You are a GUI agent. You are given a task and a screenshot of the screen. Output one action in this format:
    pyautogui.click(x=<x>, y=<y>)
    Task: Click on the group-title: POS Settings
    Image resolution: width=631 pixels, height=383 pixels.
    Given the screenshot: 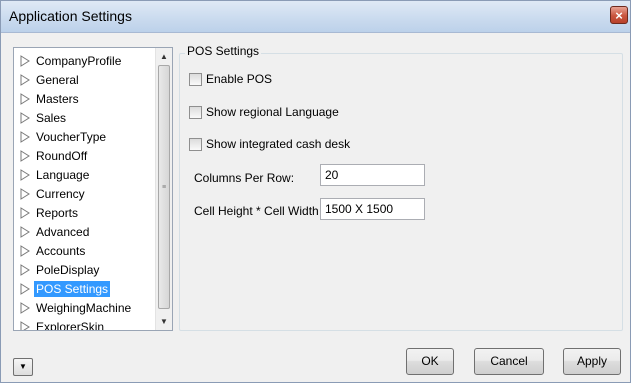 What is the action you would take?
    pyautogui.click(x=223, y=51)
    